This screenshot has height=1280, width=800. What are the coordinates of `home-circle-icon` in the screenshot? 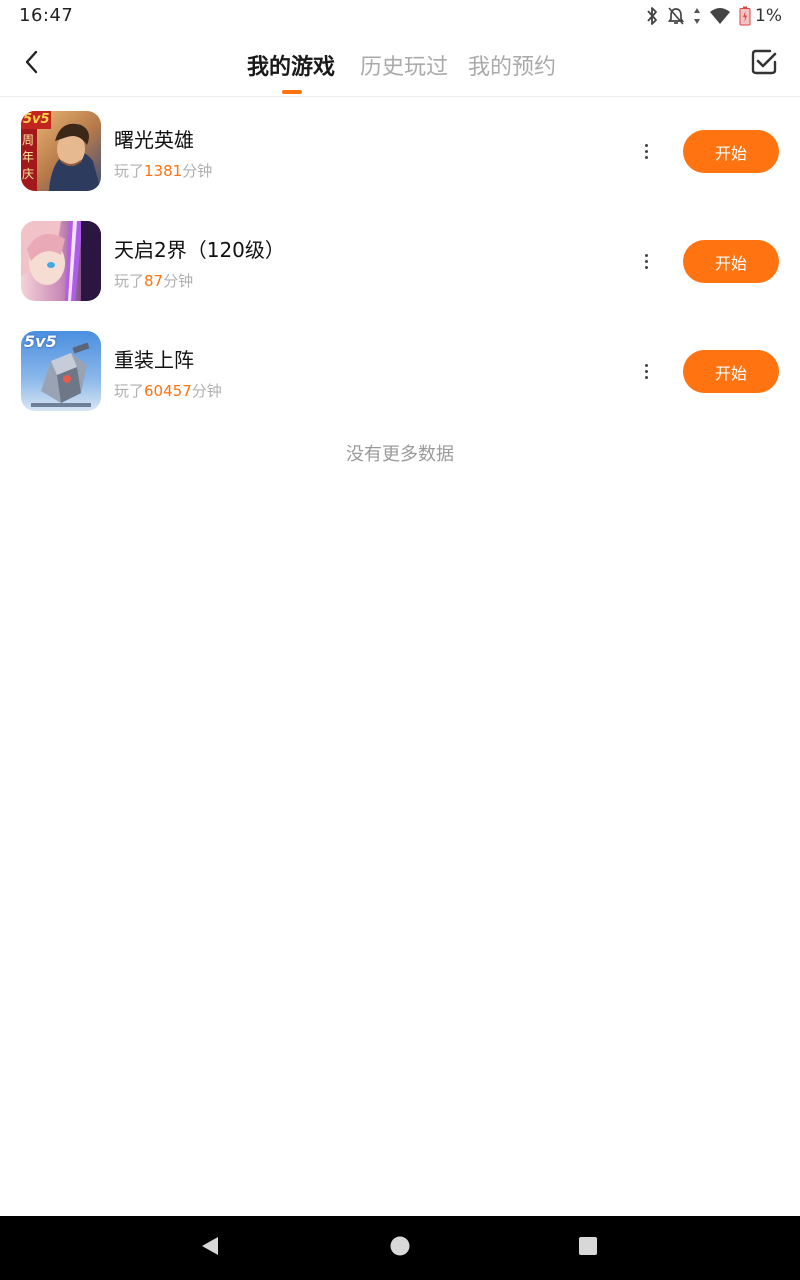 It's located at (400, 1248).